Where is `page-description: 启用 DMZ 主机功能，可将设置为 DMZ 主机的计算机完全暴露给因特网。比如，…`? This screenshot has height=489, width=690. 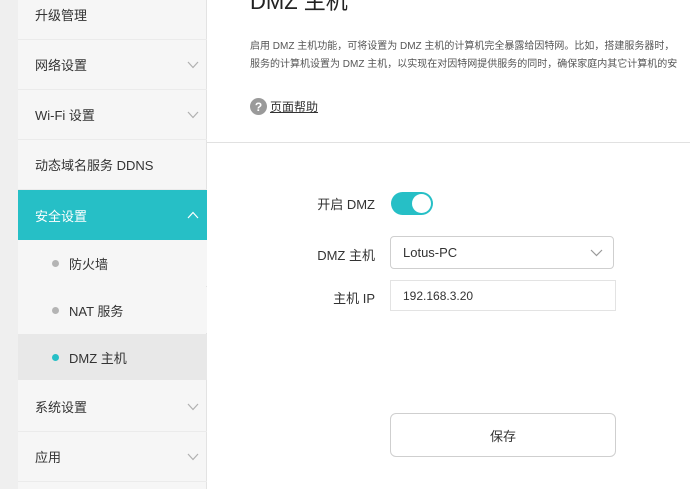
page-description: 启用 DMZ 主机功能，可将设置为 DMZ 主机的计算机完全暴露给因特网。比如，… is located at coordinates (470, 56).